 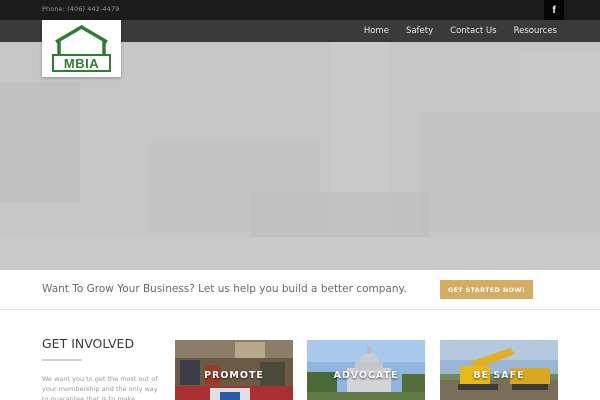 I want to click on tile-label: ADVOCATE, so click(x=366, y=375).